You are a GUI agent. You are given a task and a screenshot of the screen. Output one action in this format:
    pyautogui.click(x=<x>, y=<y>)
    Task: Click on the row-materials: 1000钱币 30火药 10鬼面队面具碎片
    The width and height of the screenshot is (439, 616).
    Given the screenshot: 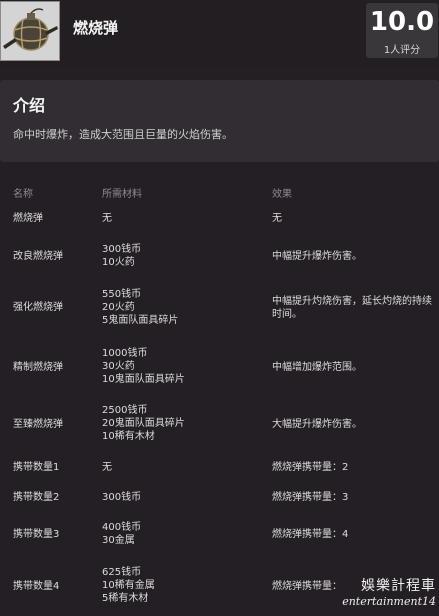 What is the action you would take?
    pyautogui.click(x=143, y=366)
    